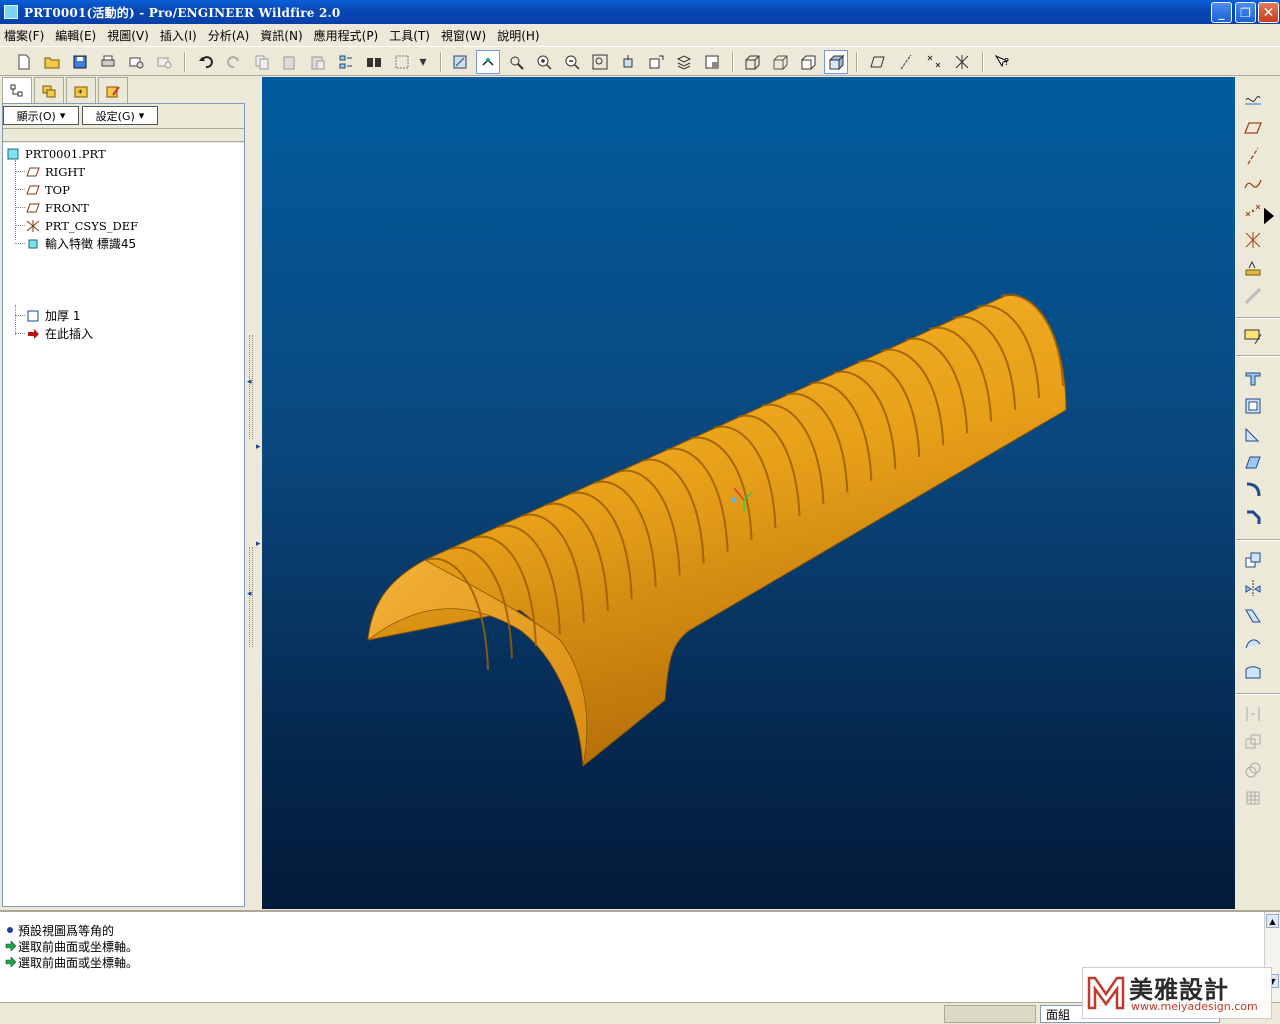  What do you see at coordinates (254, 493) in the screenshot?
I see `panel-splitter: ◂ ▸ ▸ ◂` at bounding box center [254, 493].